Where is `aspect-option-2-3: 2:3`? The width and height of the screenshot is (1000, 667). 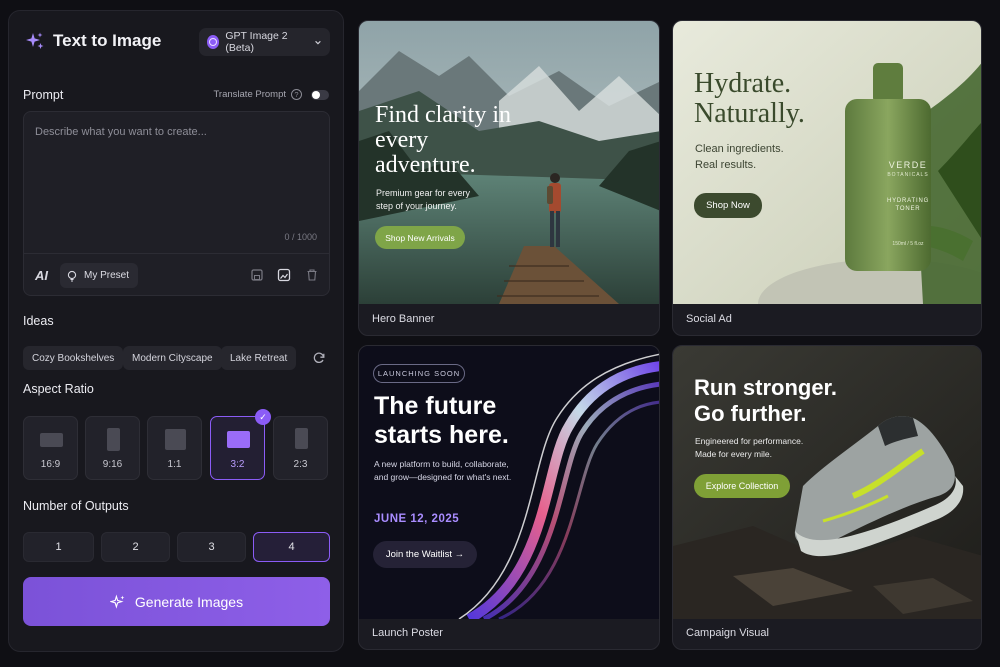 aspect-option-2-3: 2:3 is located at coordinates (300, 448).